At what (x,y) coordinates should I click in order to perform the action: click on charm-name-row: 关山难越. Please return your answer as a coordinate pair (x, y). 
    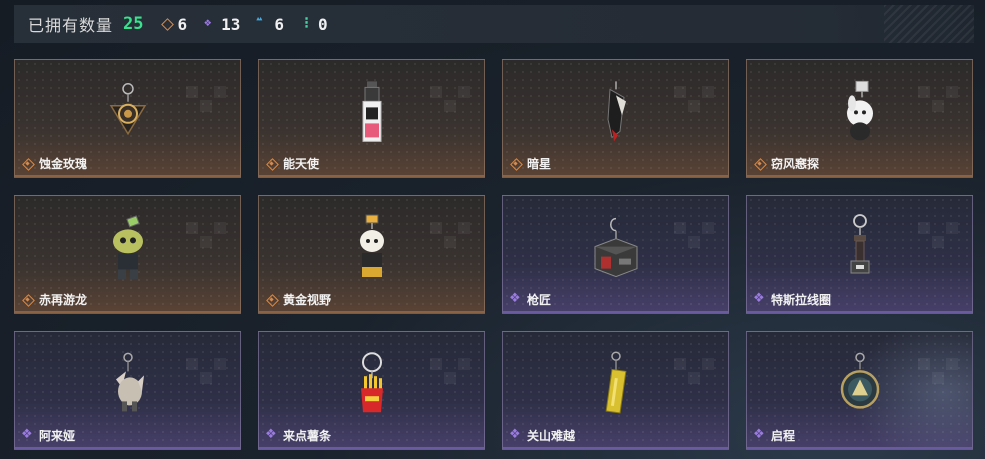
    Looking at the image, I should click on (542, 435).